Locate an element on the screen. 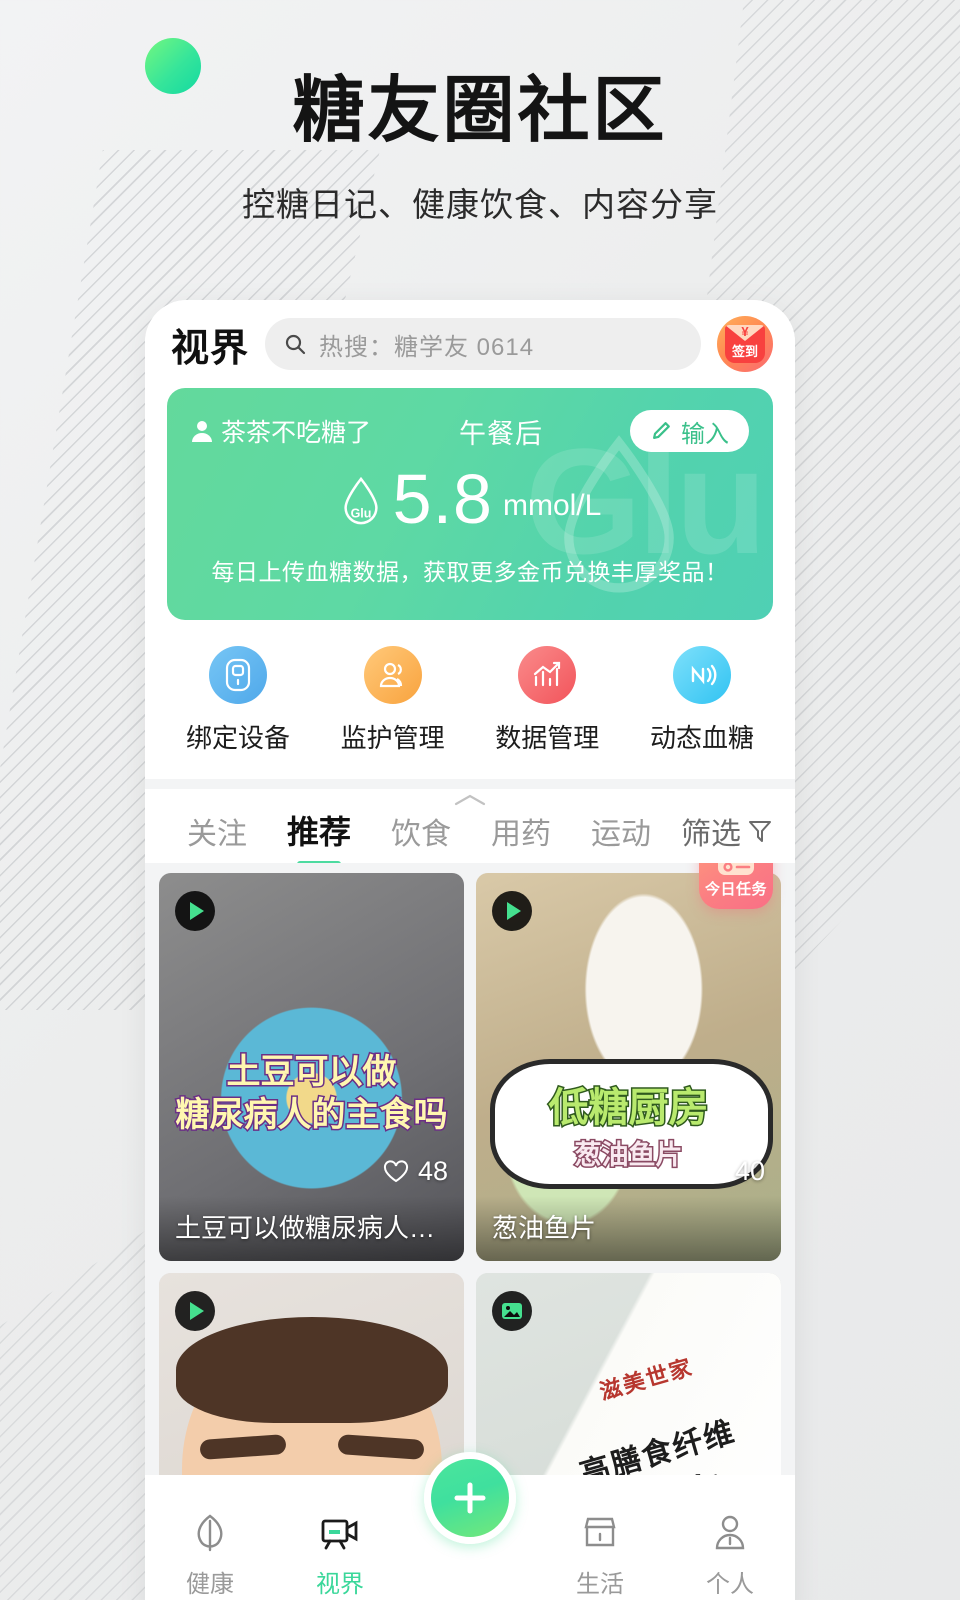 The width and height of the screenshot is (960, 1600). checkin-button: ¥ 签到 is located at coordinates (745, 344).